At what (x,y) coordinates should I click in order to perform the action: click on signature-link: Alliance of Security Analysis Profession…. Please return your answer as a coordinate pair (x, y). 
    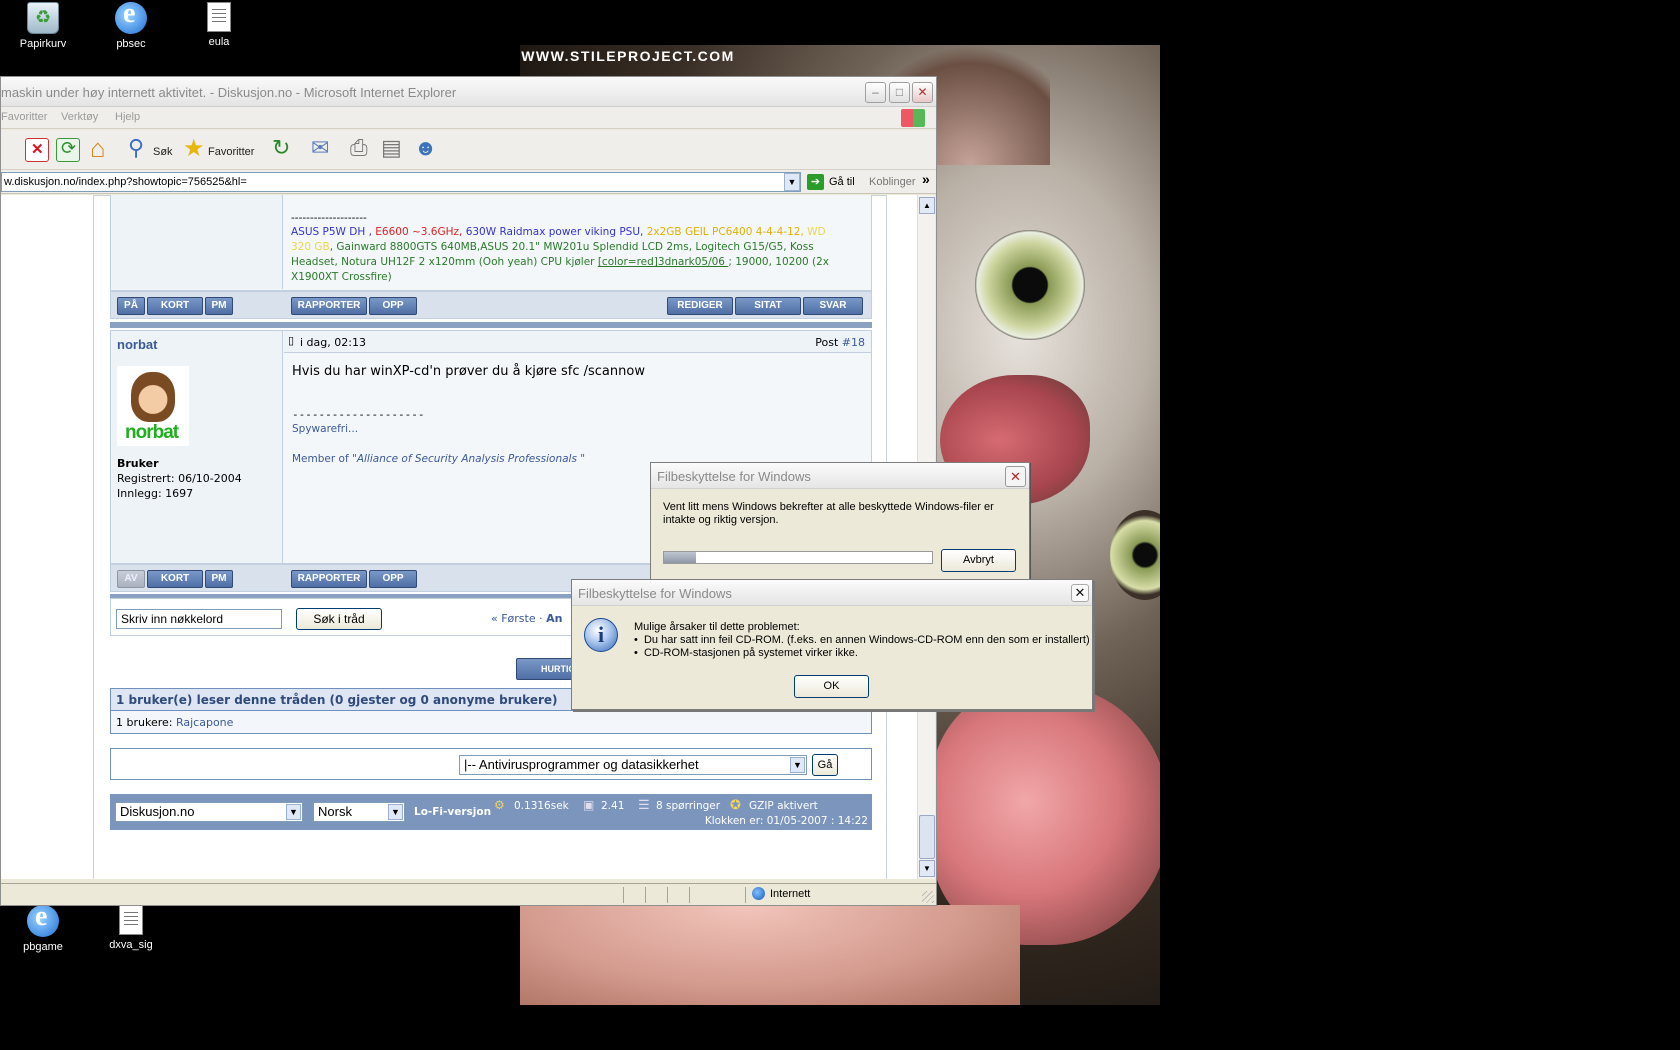
    Looking at the image, I should click on (467, 459).